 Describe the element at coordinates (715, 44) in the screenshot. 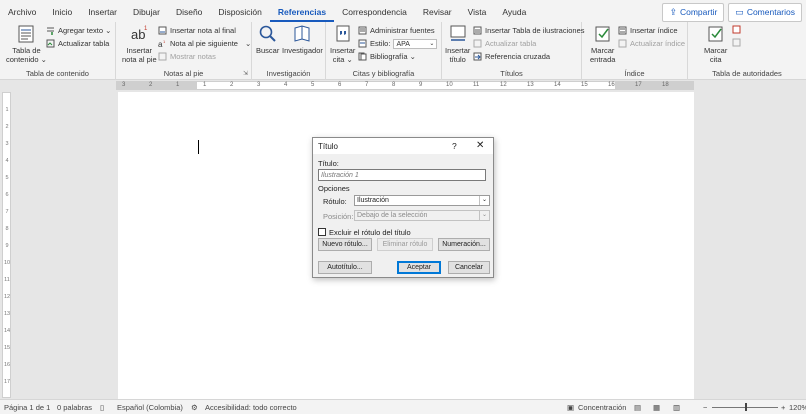

I see `mark-citation-button: Marcar cita` at that location.